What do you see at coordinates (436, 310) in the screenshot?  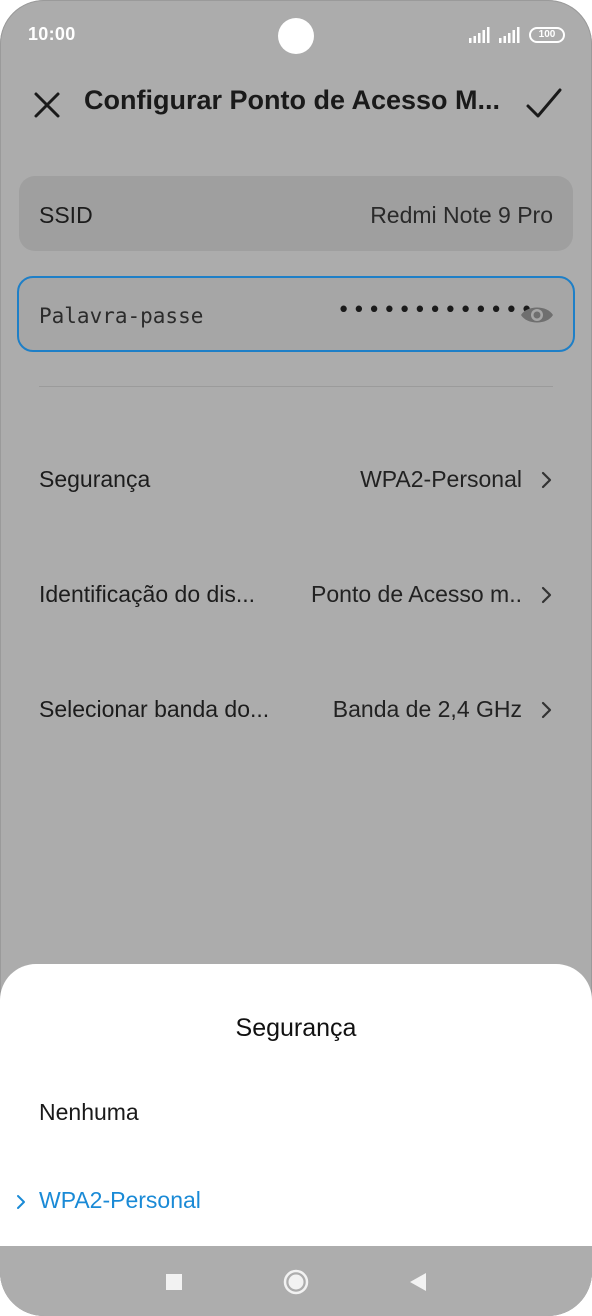 I see `password-masked-value: •••••••••••••` at bounding box center [436, 310].